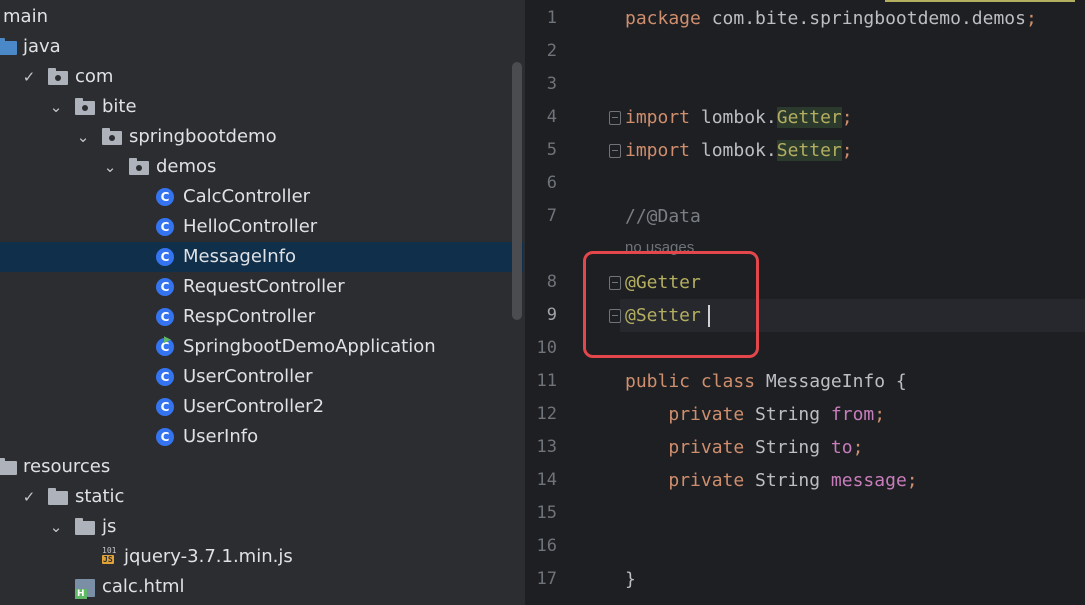 This screenshot has width=1085, height=605. Describe the element at coordinates (239, 256) in the screenshot. I see `tree-item-label: MessageInfo` at that location.